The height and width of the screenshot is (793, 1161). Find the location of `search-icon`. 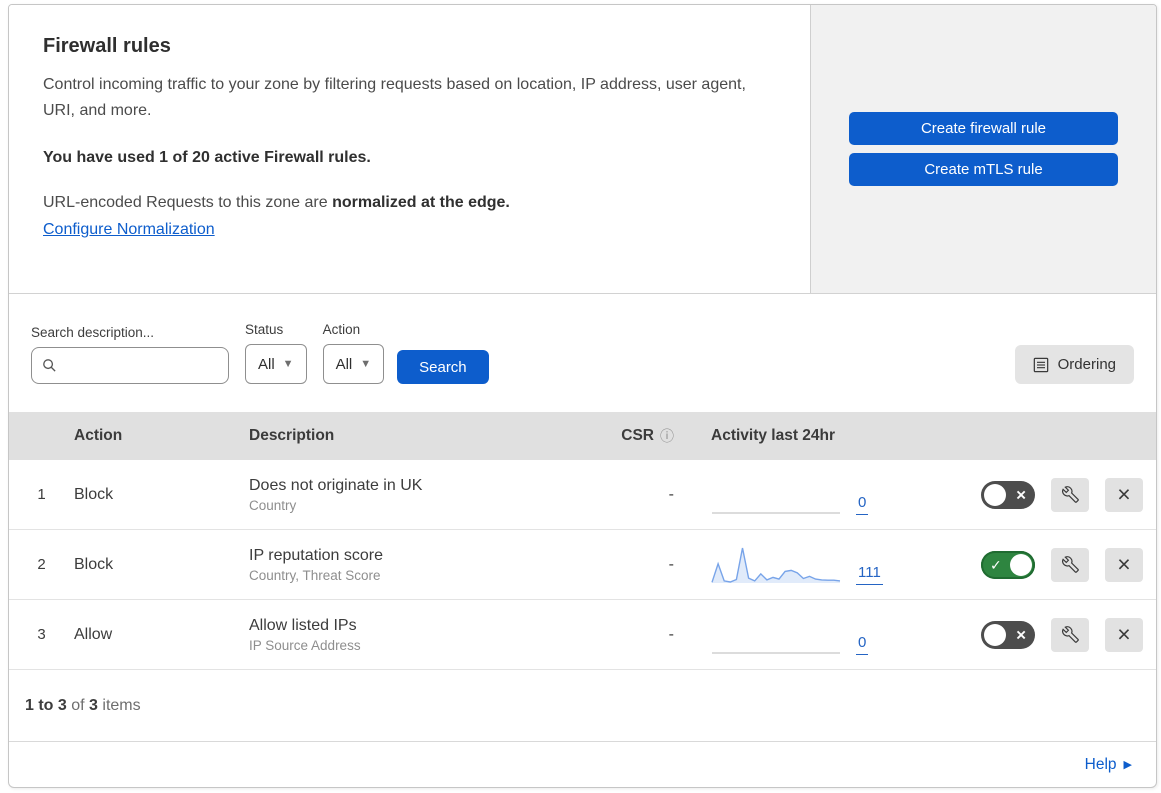

search-icon is located at coordinates (49, 365).